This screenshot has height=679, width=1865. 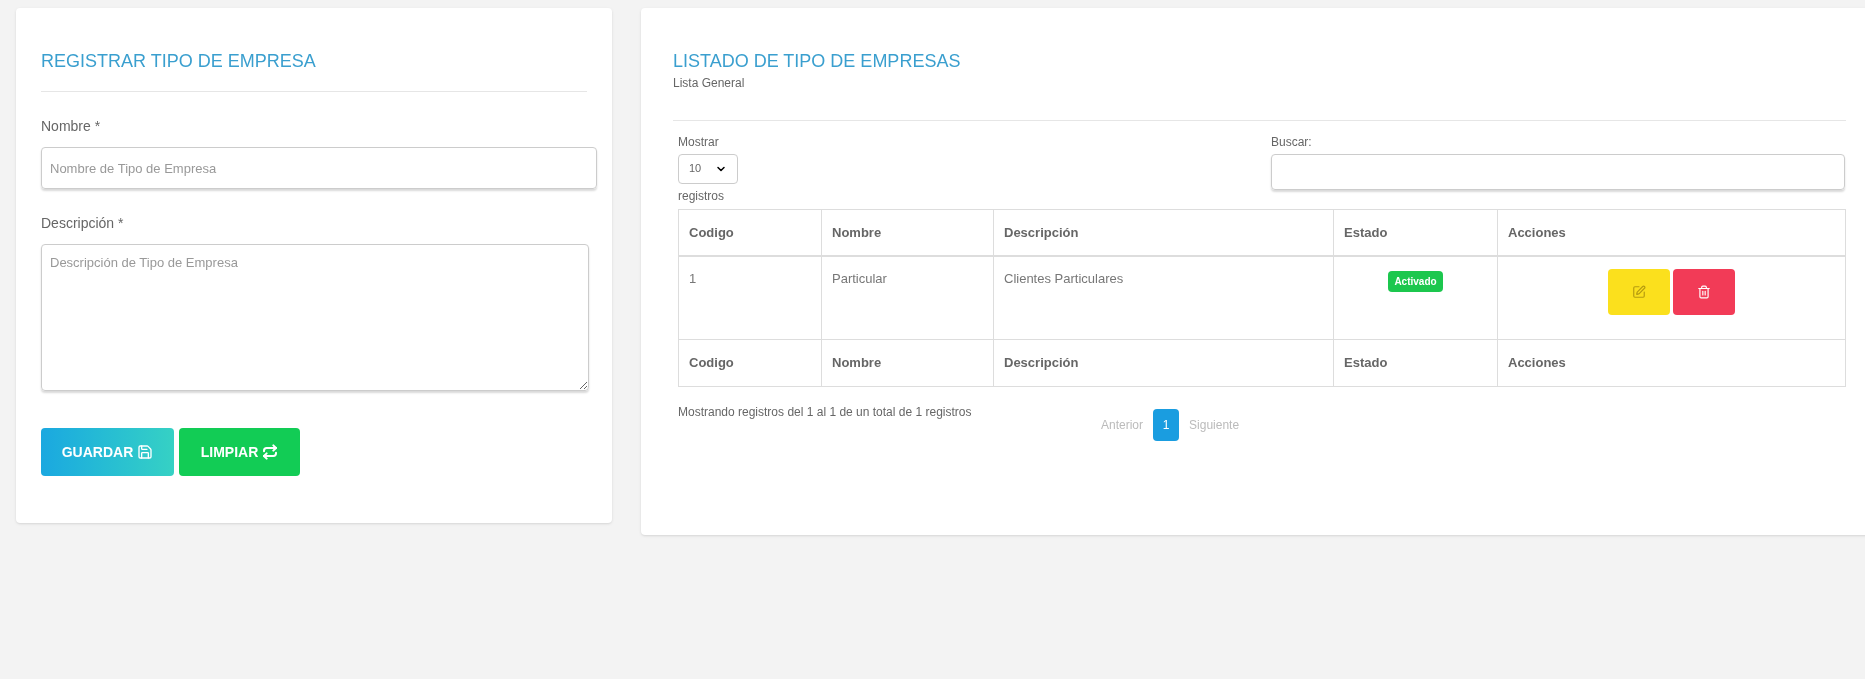 I want to click on column-header: Codigo, so click(x=750, y=232).